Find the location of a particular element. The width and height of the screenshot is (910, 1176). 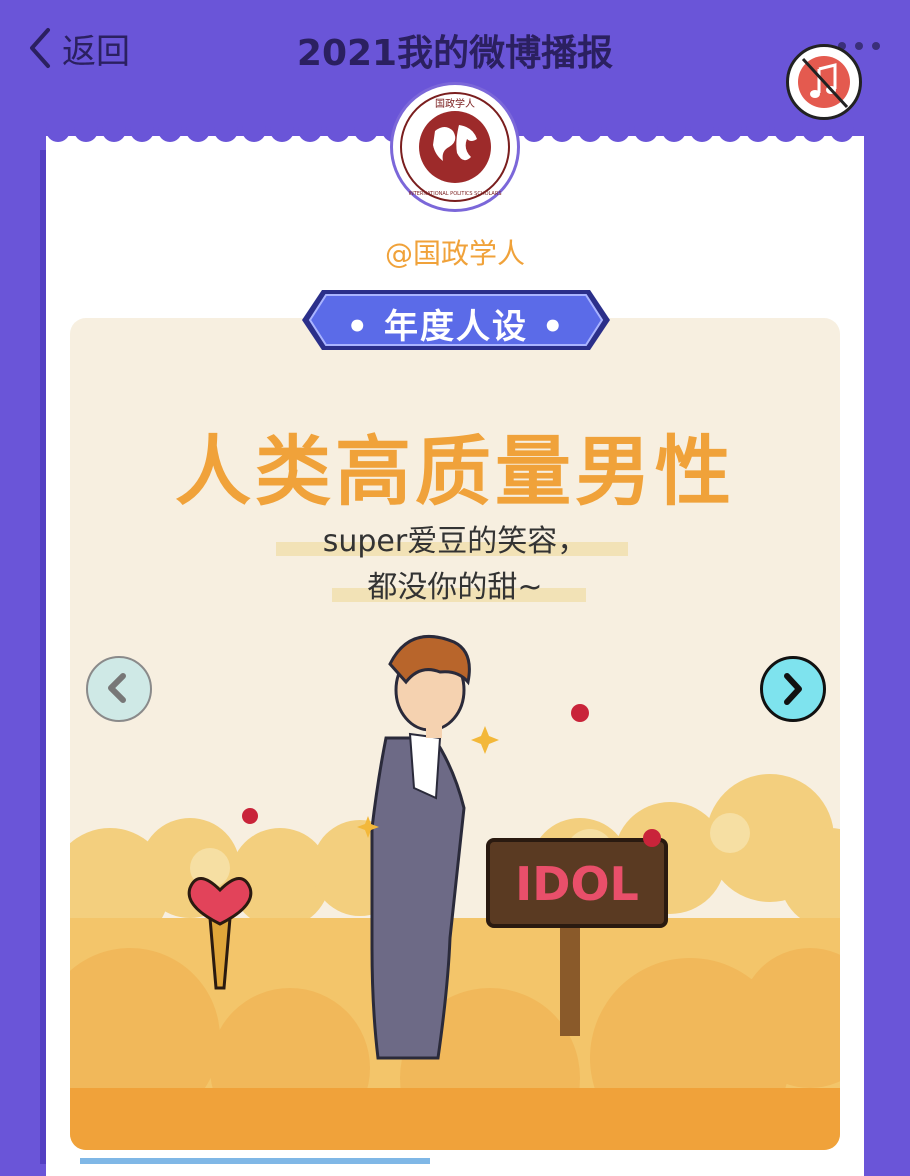

chevron-left-icon is located at coordinates (117, 688).